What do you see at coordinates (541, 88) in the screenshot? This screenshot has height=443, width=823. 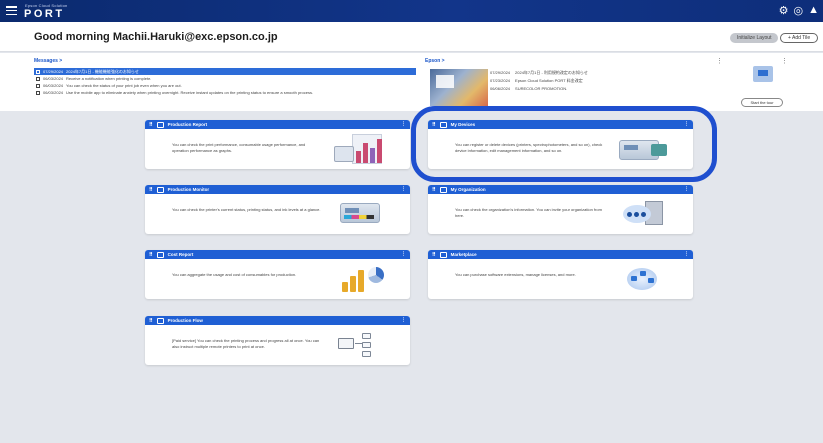 I see `news-text: SURECOLOR PROMOTION.` at bounding box center [541, 88].